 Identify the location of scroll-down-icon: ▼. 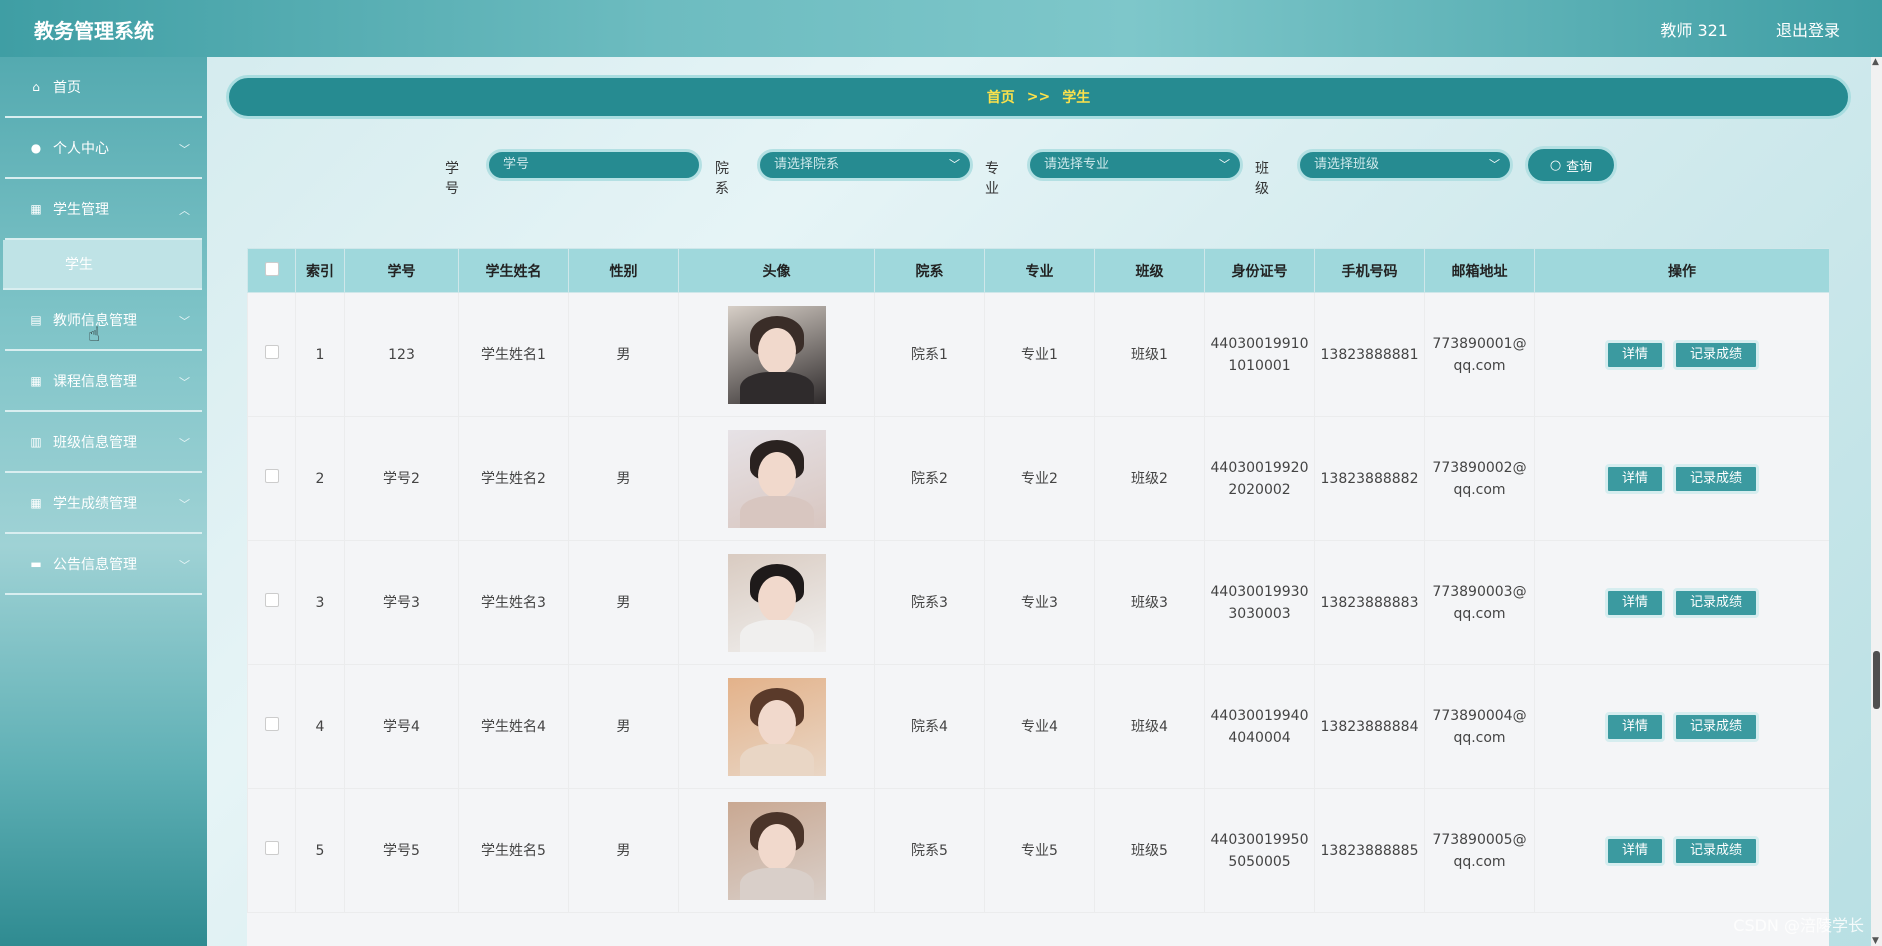
(1875, 941).